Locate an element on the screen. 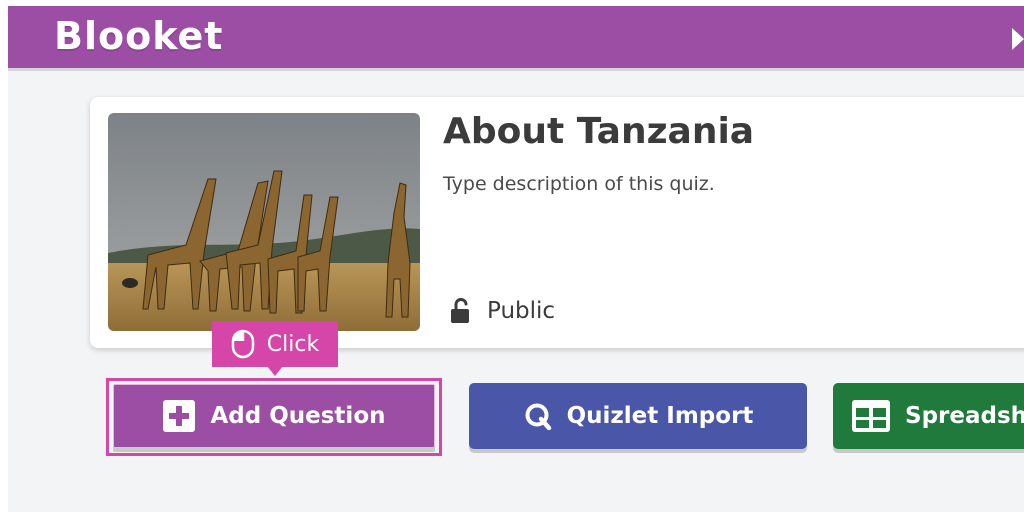 The width and height of the screenshot is (1024, 512). giraffe-photo is located at coordinates (264, 222).